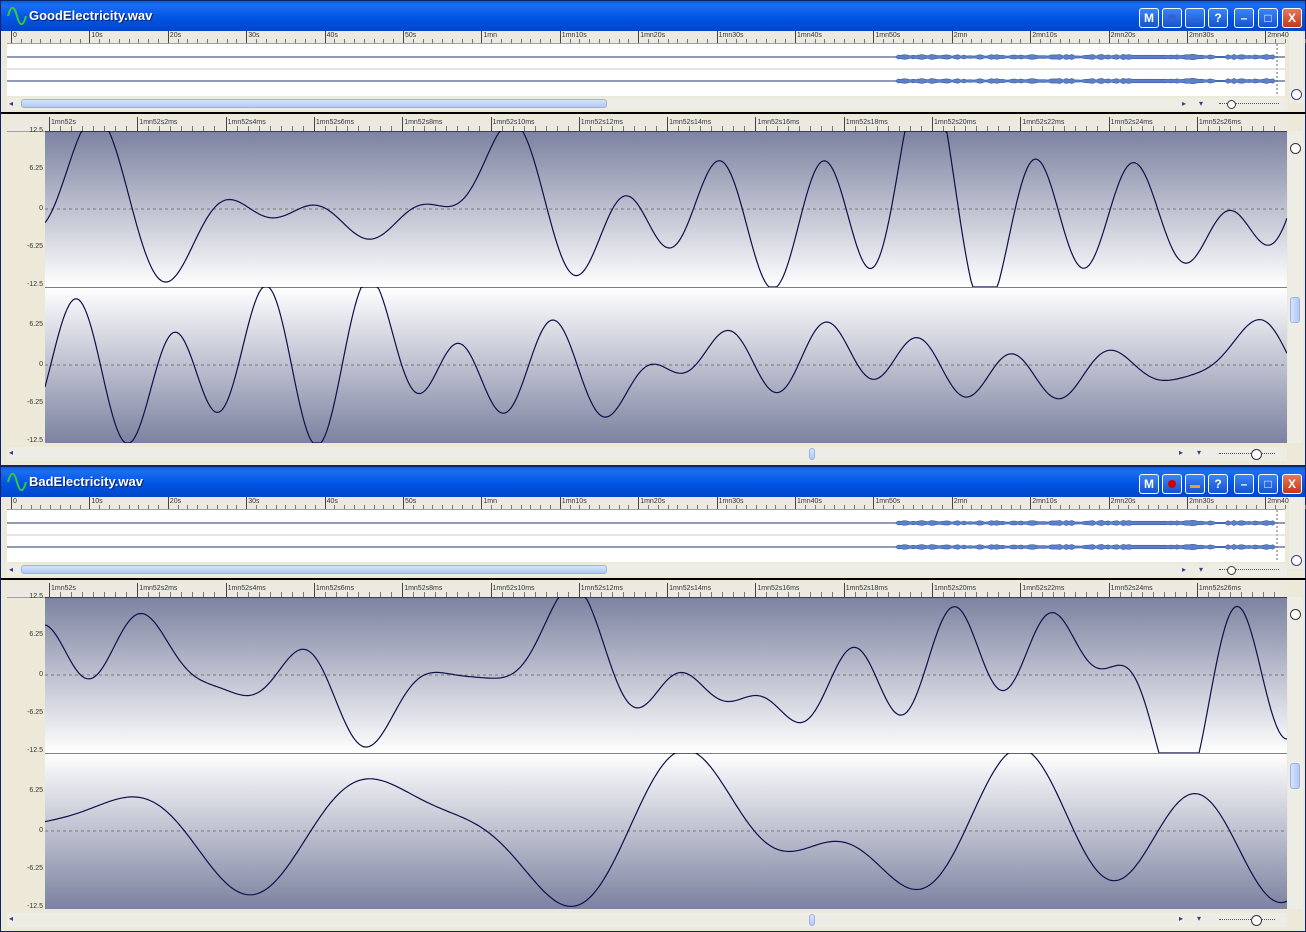  What do you see at coordinates (1296, 94) in the screenshot?
I see `zoom-knob-icon` at bounding box center [1296, 94].